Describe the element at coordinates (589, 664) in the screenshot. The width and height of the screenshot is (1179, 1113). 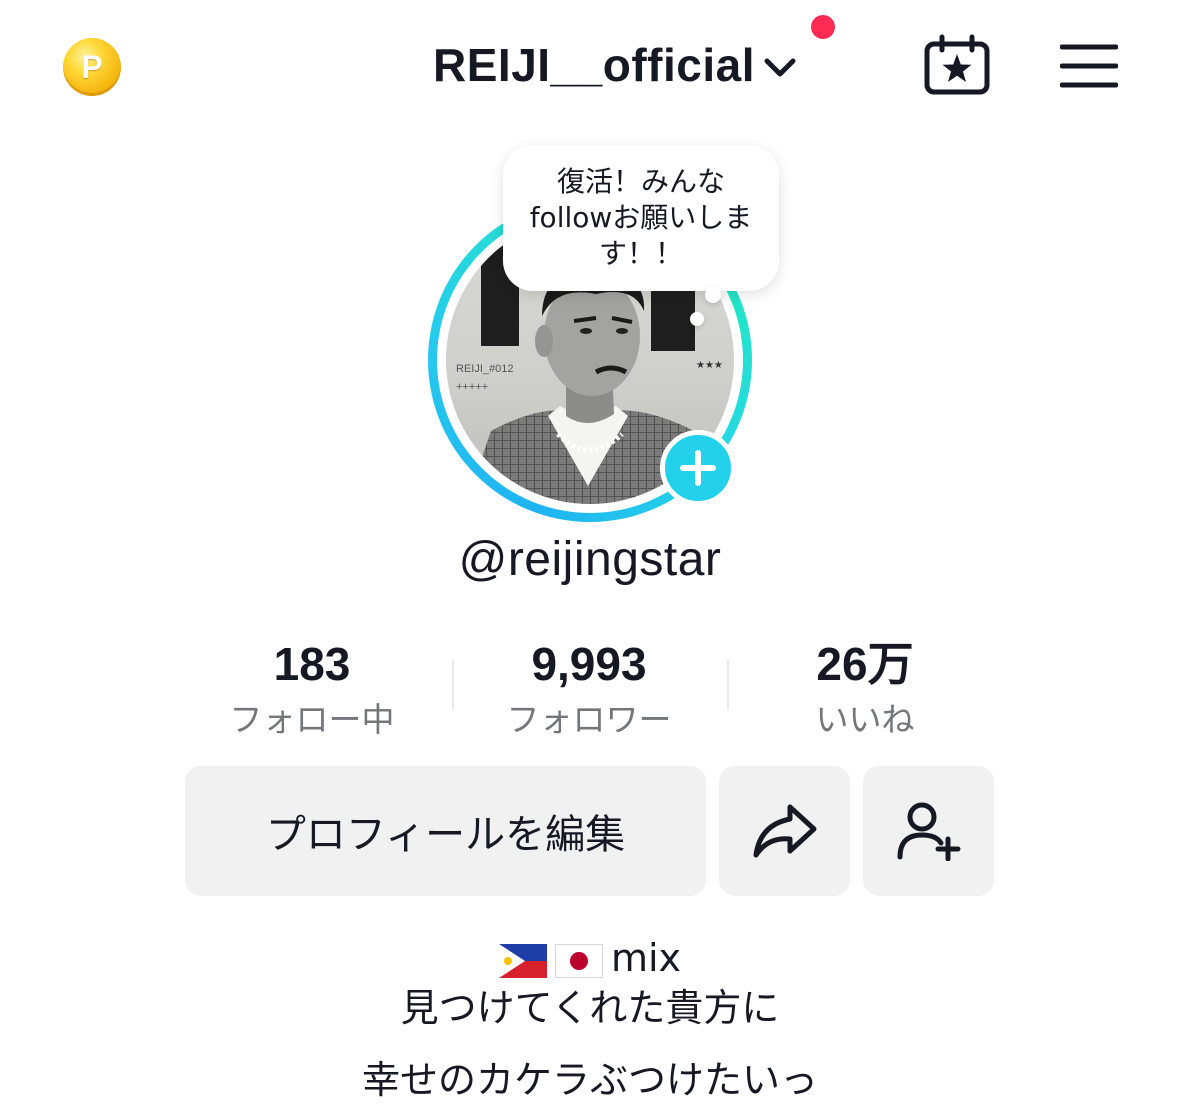
I see `followers-count: 9,993` at that location.